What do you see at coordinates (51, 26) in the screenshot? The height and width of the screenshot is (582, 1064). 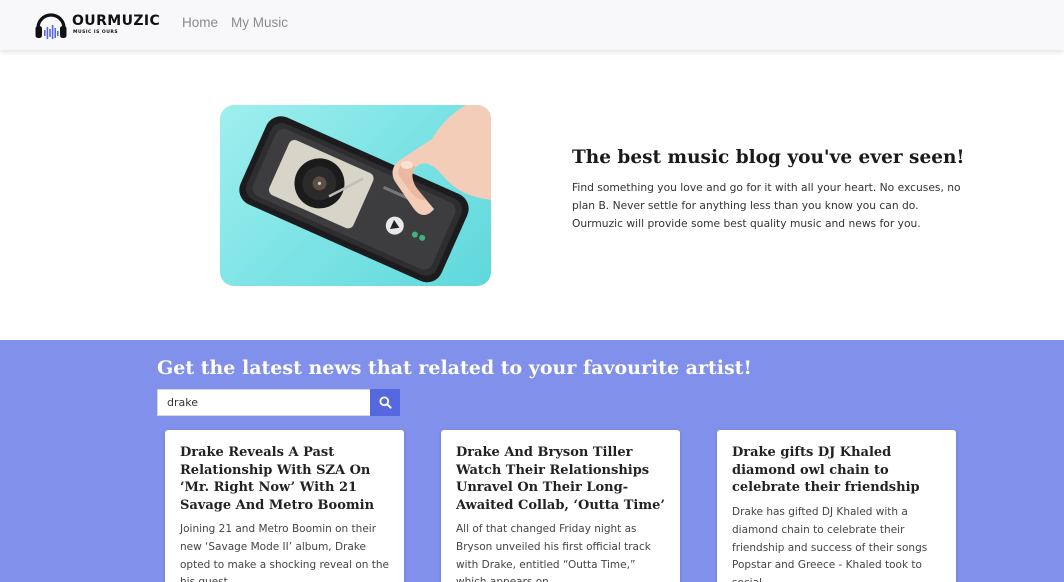 I see `headphones-logo-icon` at bounding box center [51, 26].